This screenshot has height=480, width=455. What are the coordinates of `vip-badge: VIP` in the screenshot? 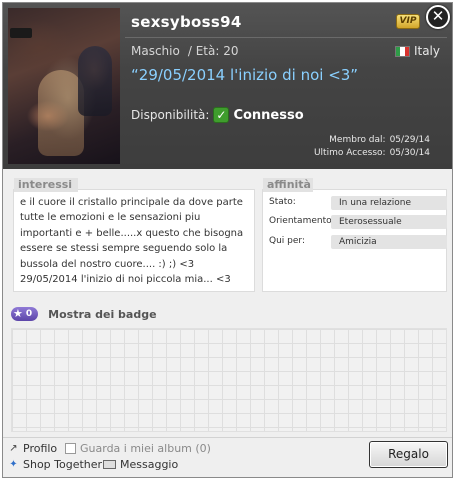 It's located at (408, 21).